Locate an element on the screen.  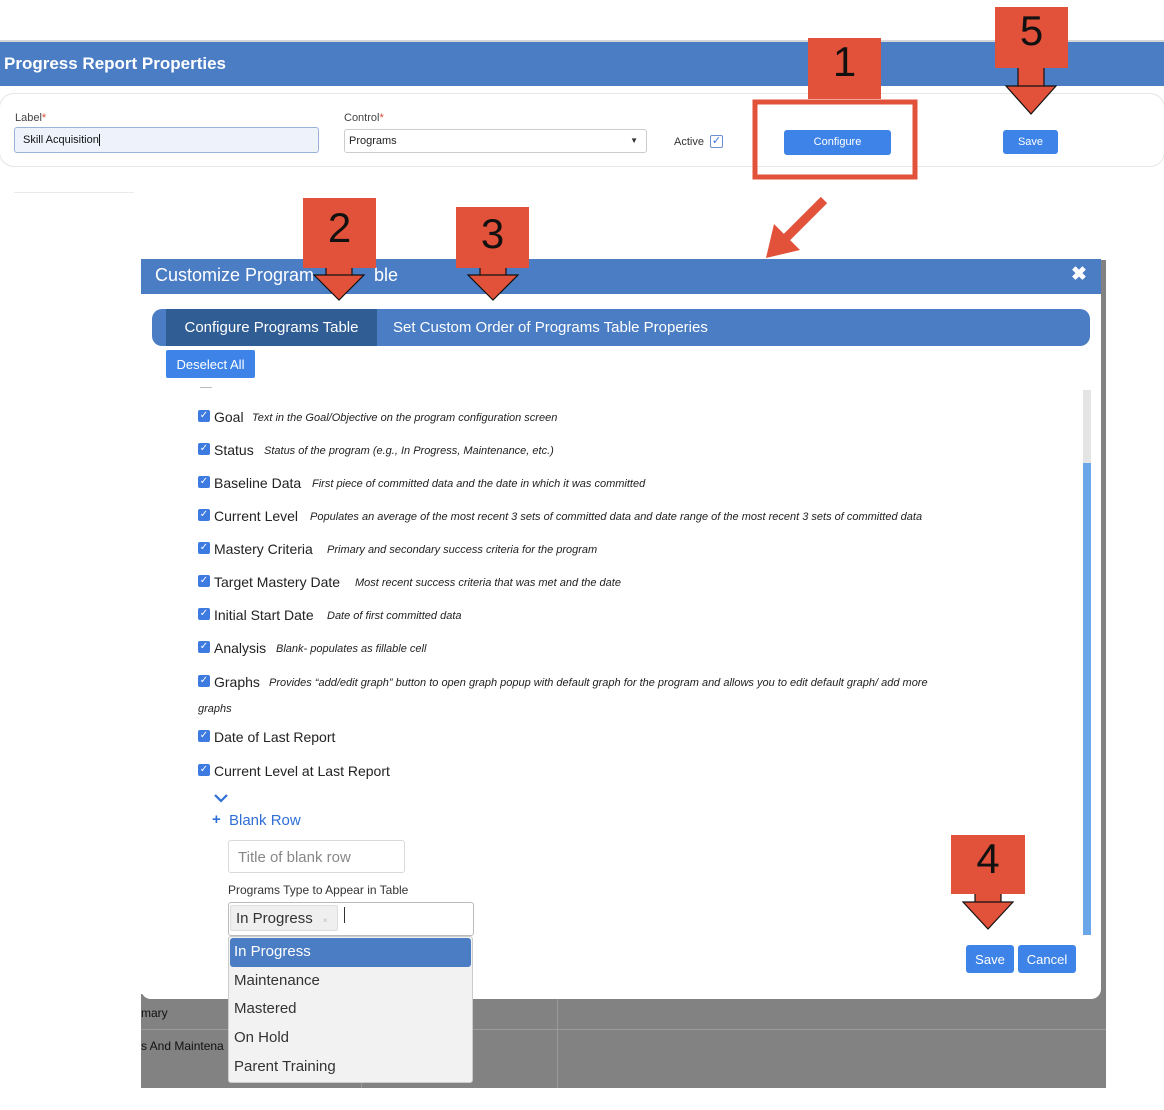
annotation-number: 2 is located at coordinates (339, 233).